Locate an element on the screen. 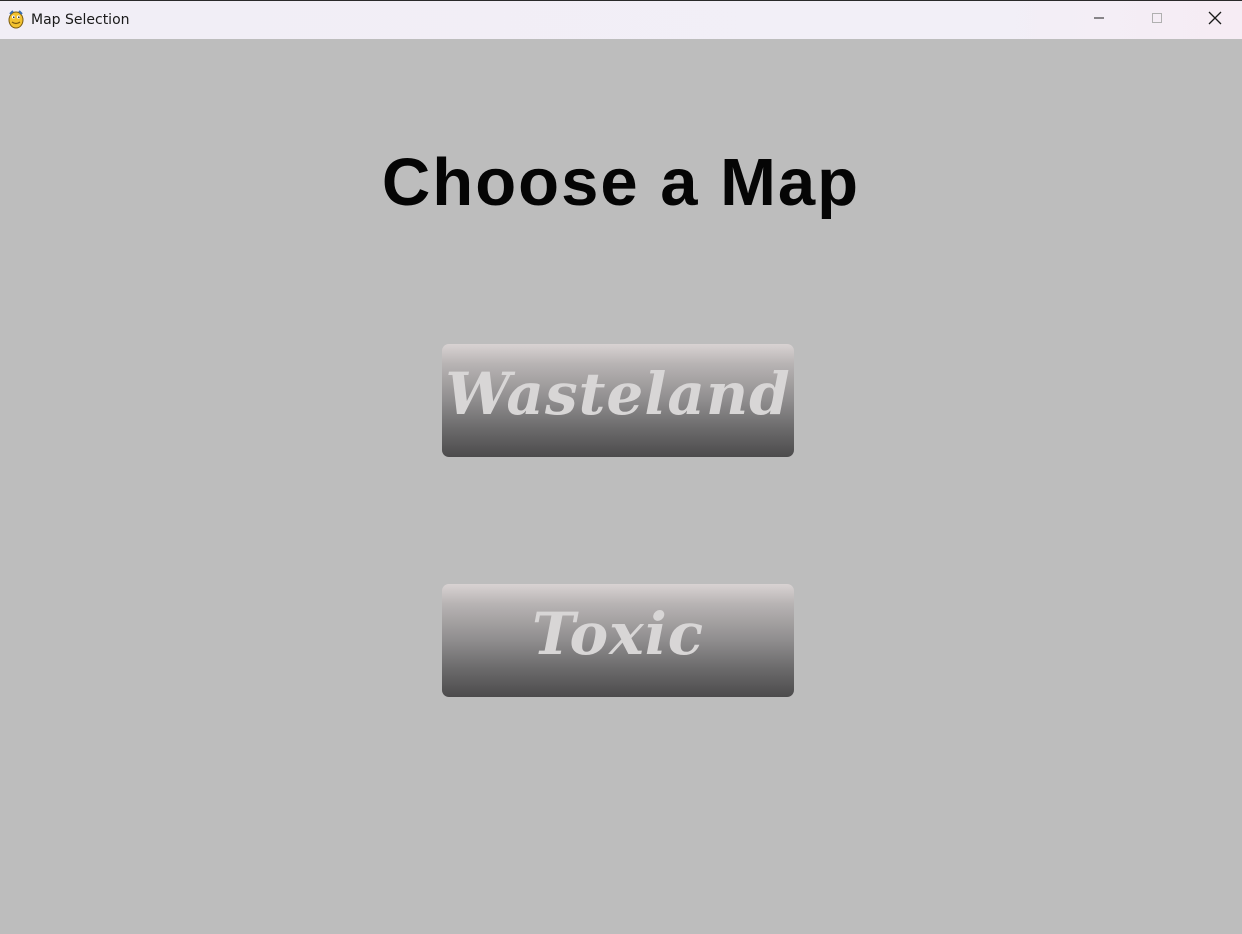  title-bar: Map Selection is located at coordinates (621, 19).